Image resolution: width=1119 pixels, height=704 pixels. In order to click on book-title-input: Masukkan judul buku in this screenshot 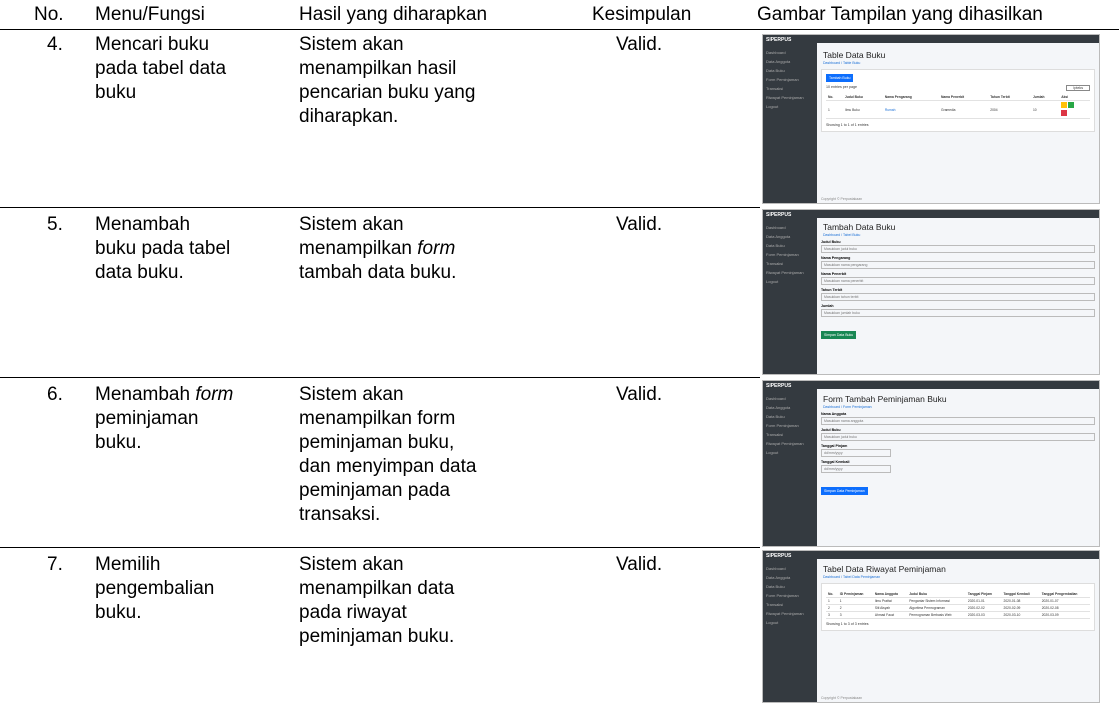, I will do `click(958, 437)`.